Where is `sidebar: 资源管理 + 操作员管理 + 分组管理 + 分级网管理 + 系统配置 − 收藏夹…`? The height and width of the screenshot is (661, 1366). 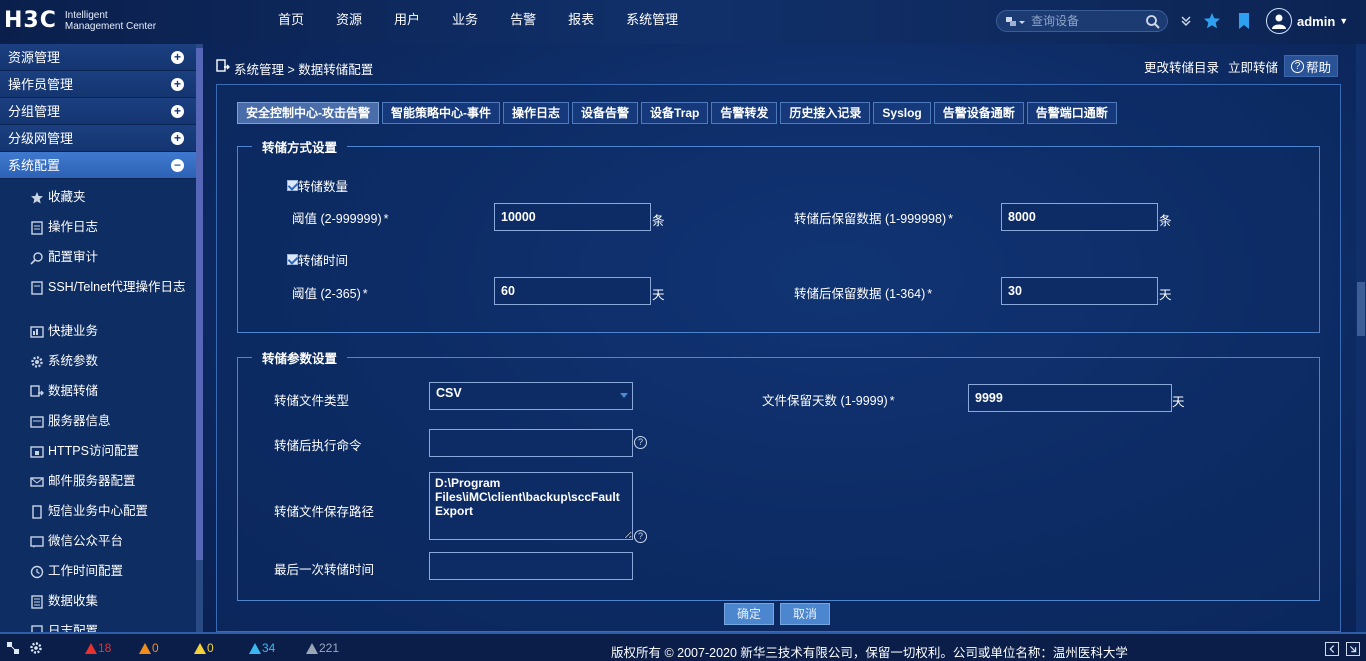 sidebar: 资源管理 + 操作员管理 + 分组管理 + 分级网管理 + 系统配置 − 收藏夹… is located at coordinates (98, 338).